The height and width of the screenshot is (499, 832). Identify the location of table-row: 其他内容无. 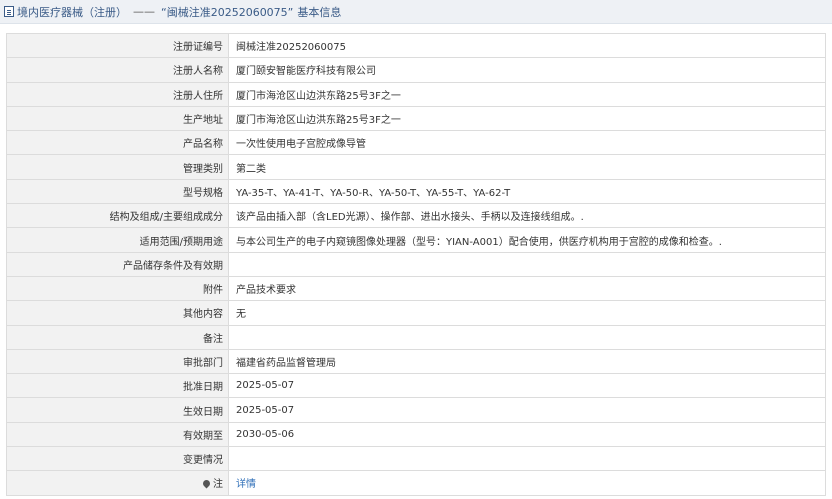
(416, 313).